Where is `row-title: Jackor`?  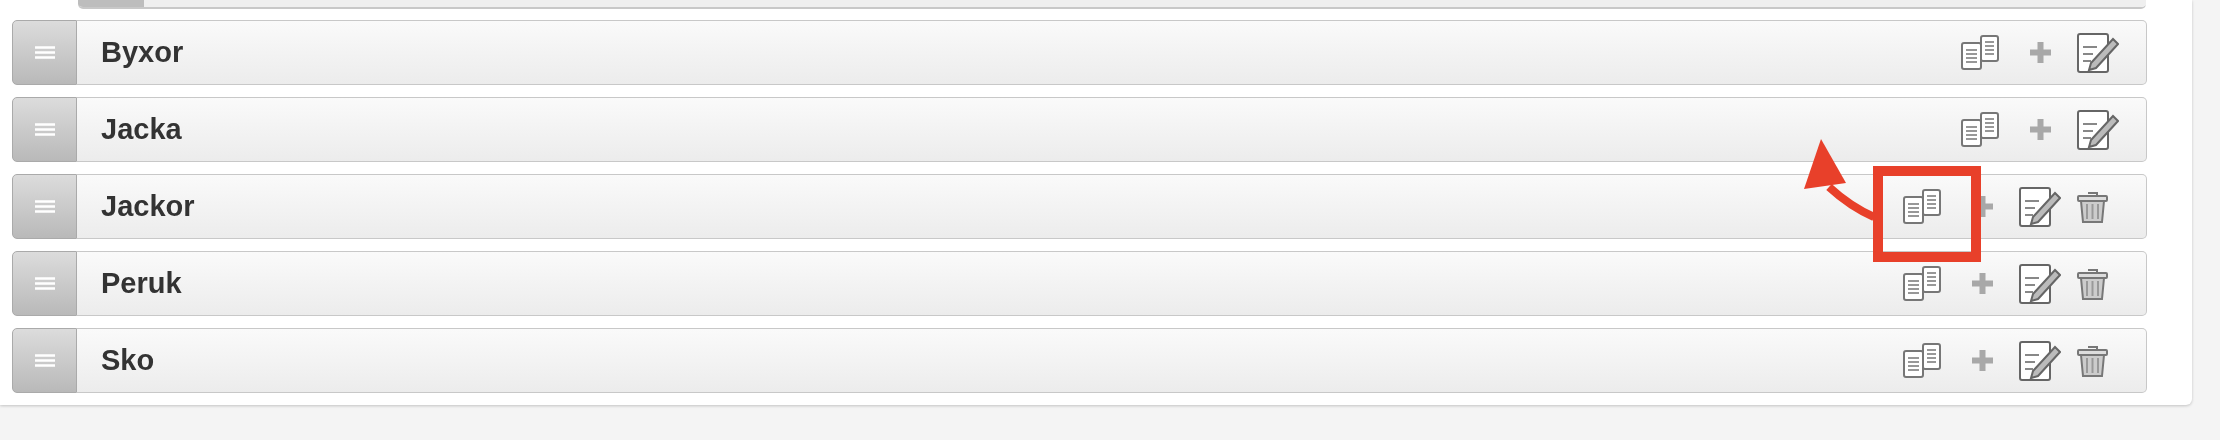
row-title: Jackor is located at coordinates (148, 207).